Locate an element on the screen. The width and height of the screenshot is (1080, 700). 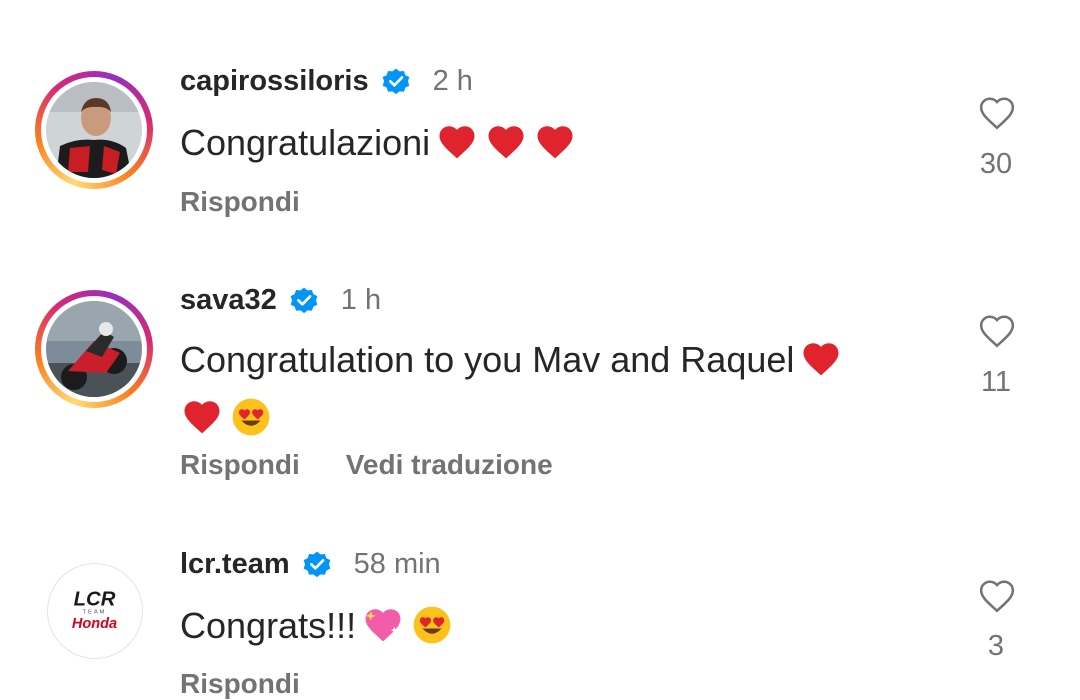
svg-text: Honda is located at coordinates (94, 624).